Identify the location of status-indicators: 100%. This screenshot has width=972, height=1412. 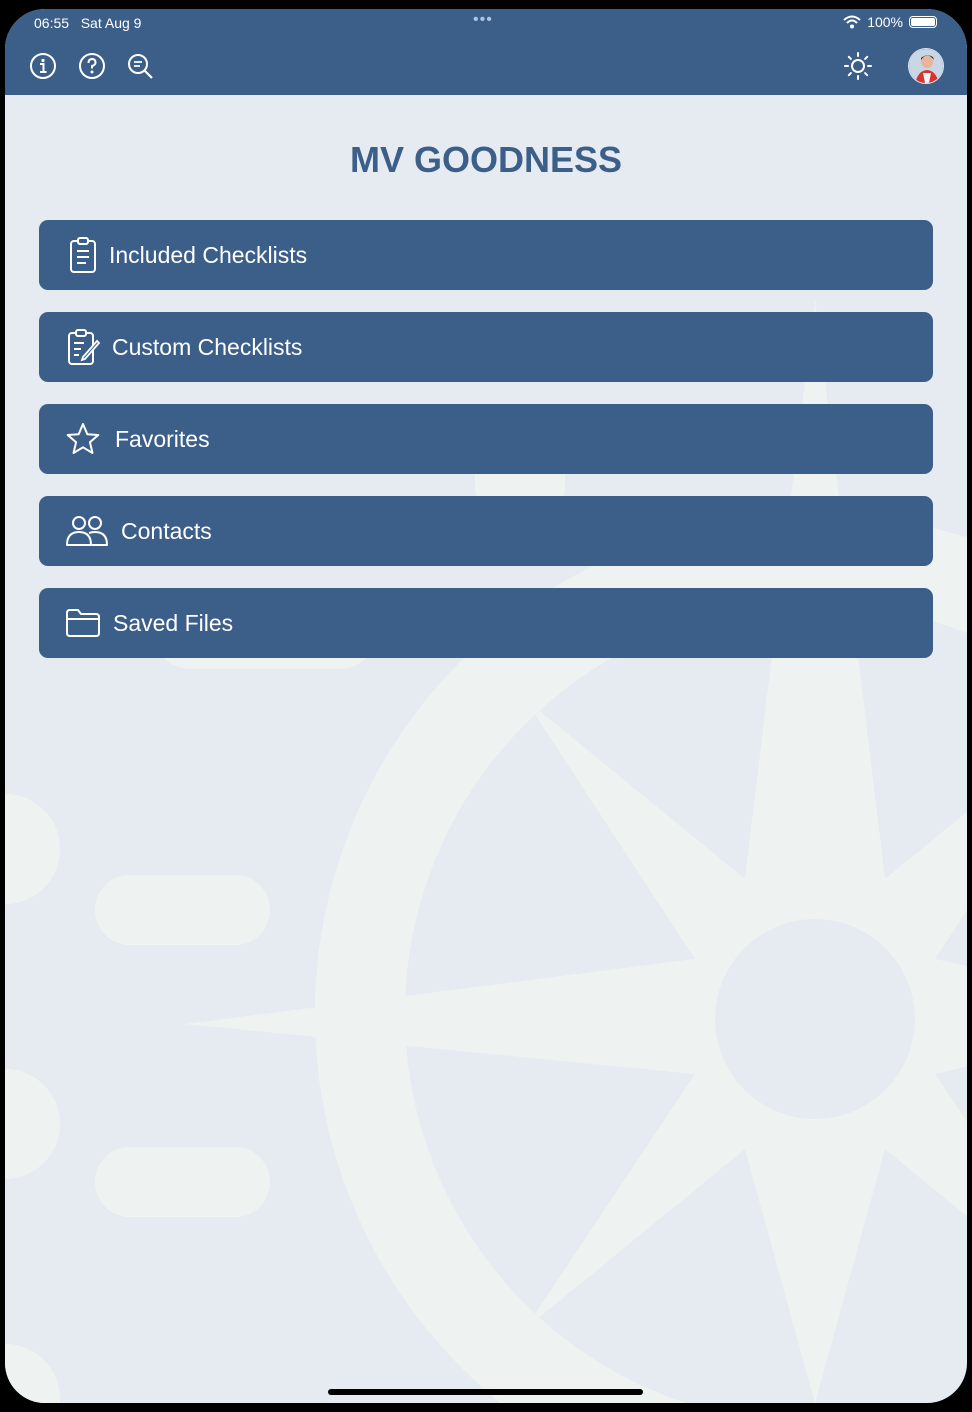
(890, 22).